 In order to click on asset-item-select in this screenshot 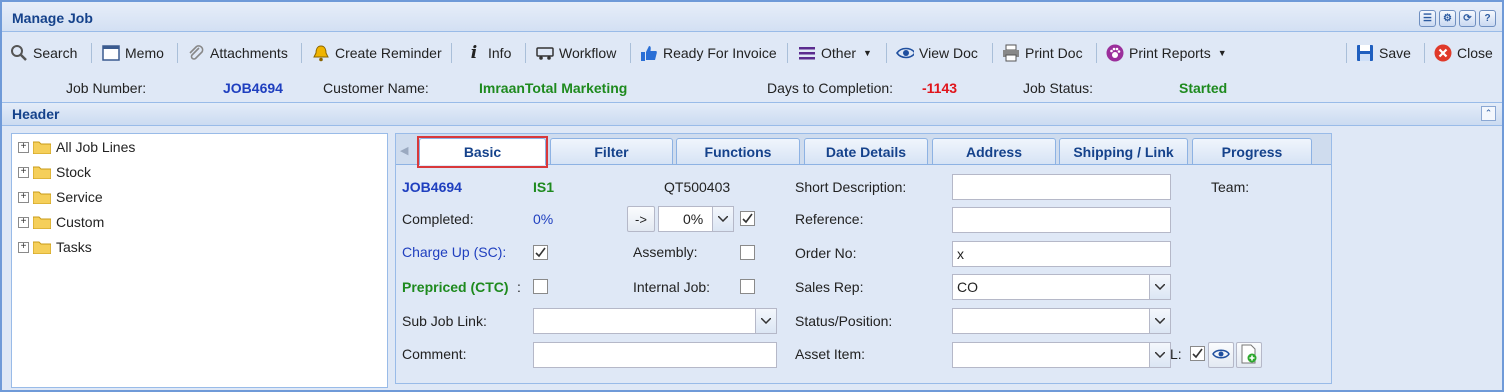, I will do `click(1061, 355)`.